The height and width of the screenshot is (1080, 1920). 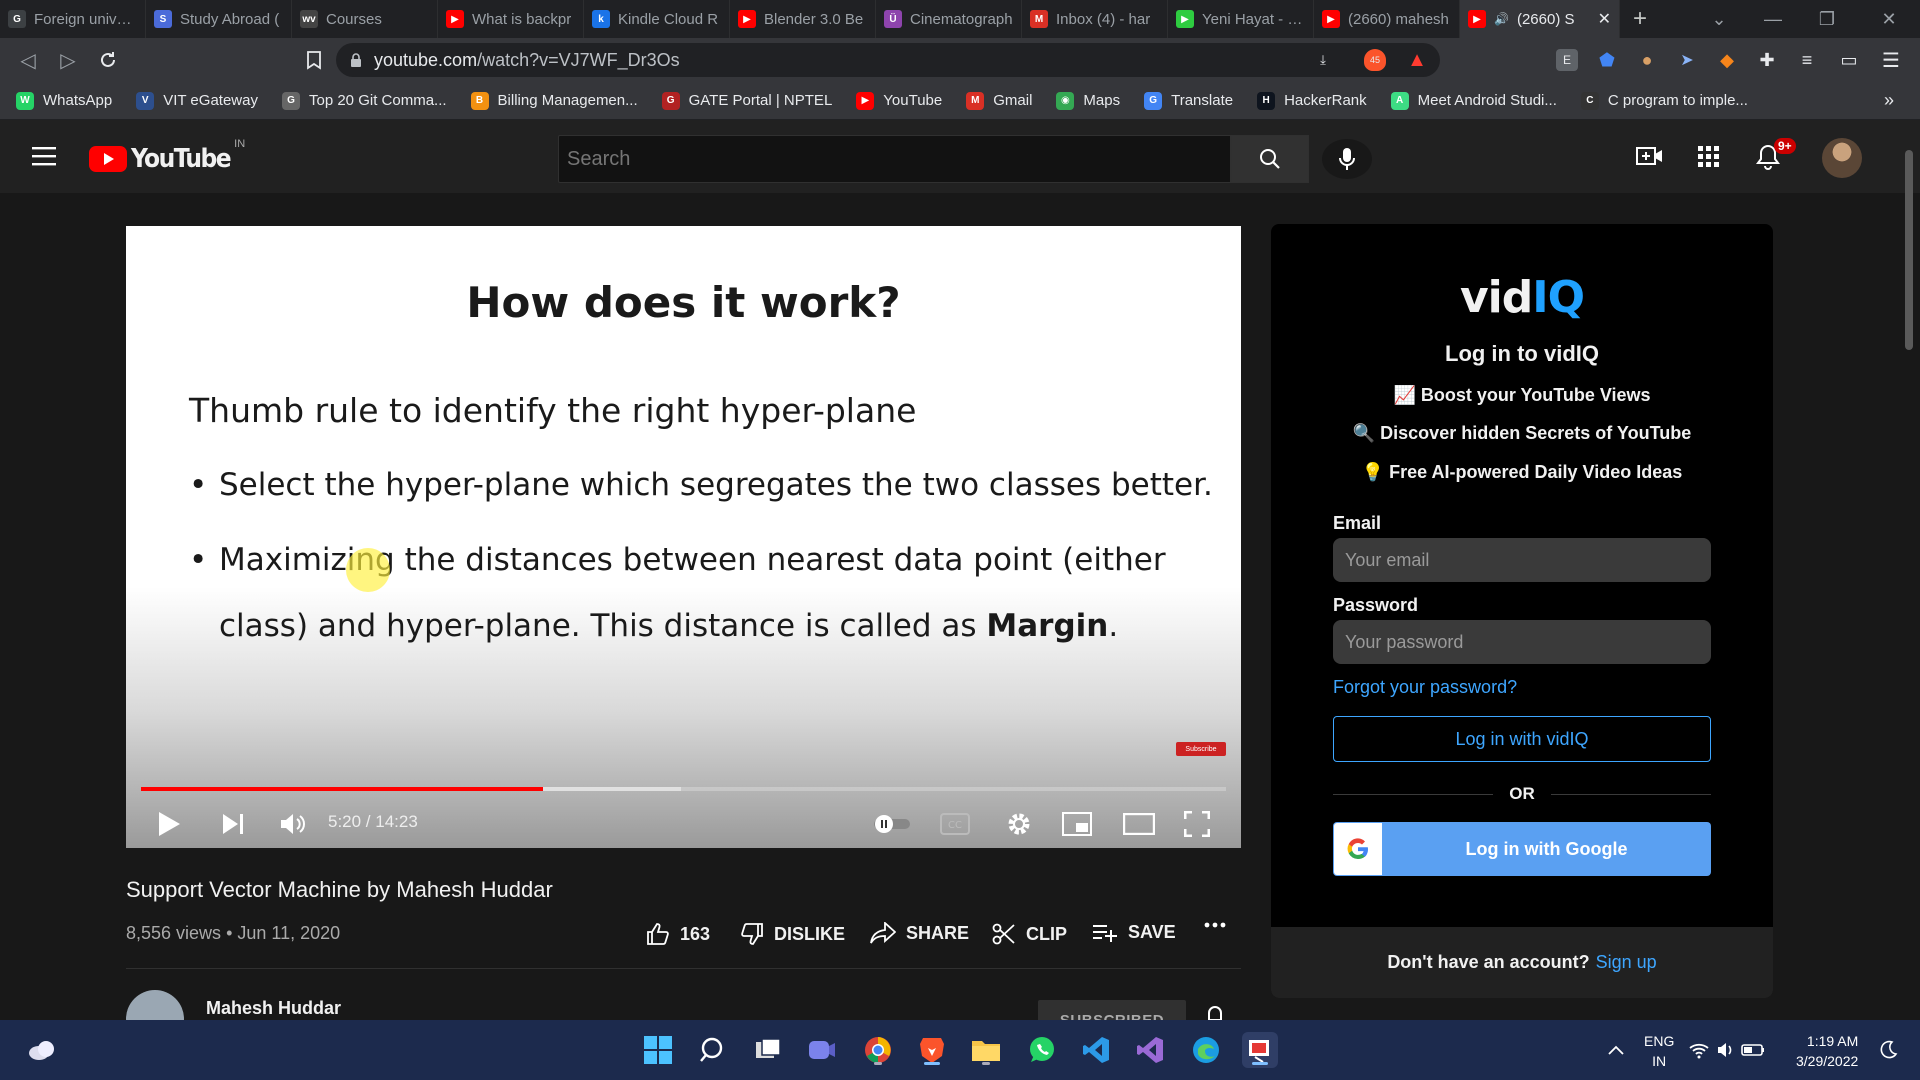 I want to click on new-tab-button: +, so click(x=1640, y=19).